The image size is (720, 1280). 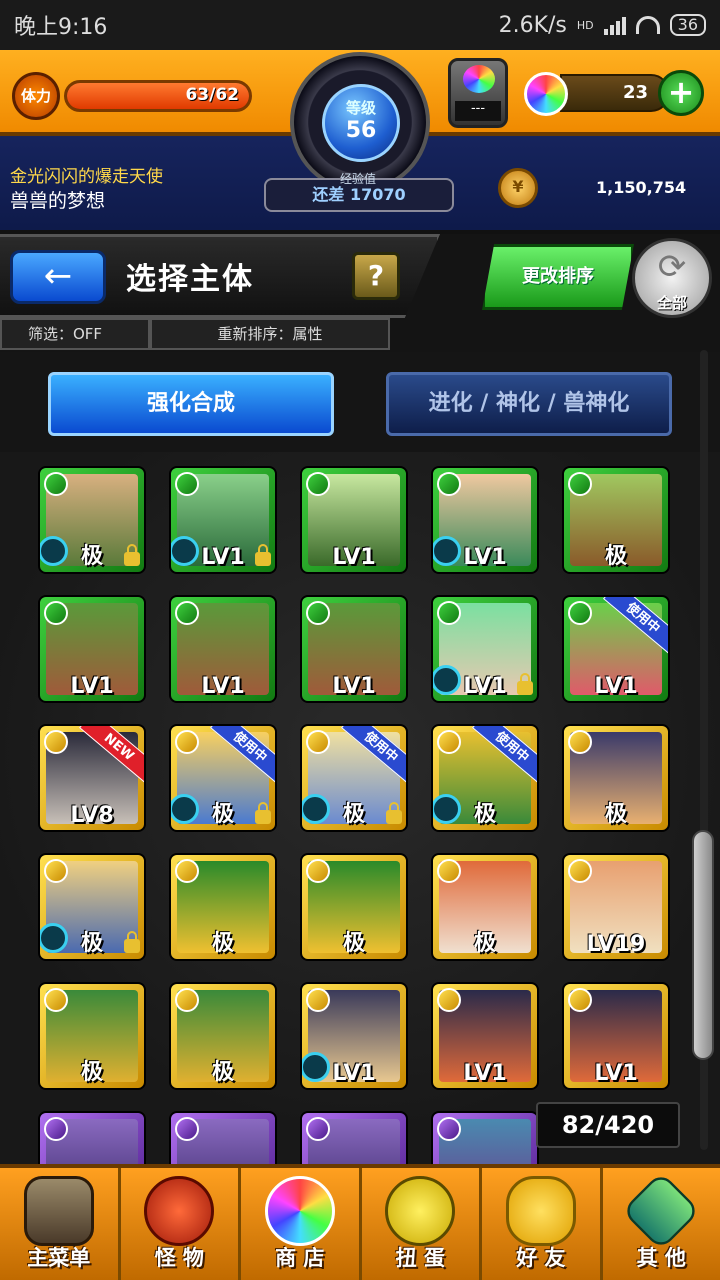 I want to click on back-arrow-icon: ←, so click(x=58, y=276).